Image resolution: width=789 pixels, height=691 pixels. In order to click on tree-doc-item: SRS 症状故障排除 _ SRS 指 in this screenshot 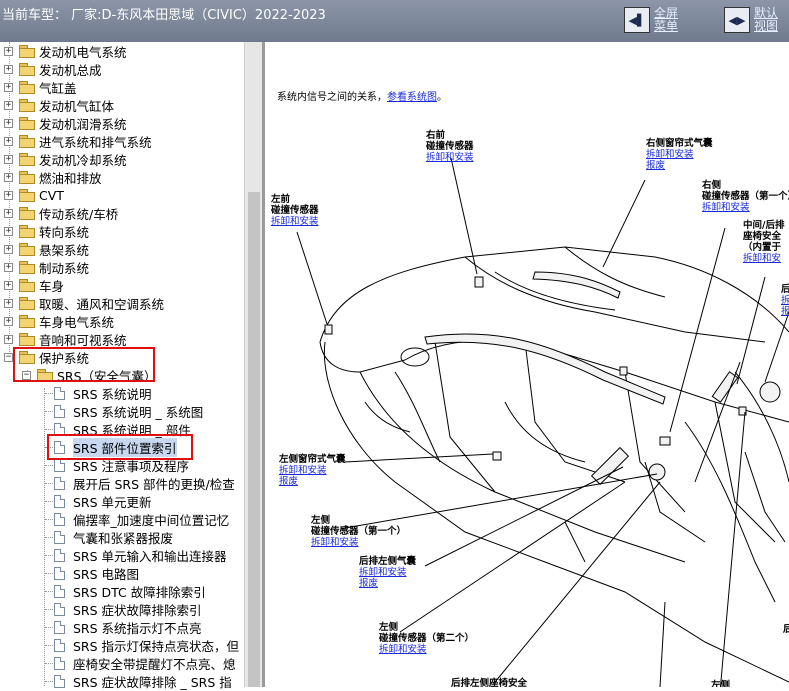, I will do `click(143, 681)`.